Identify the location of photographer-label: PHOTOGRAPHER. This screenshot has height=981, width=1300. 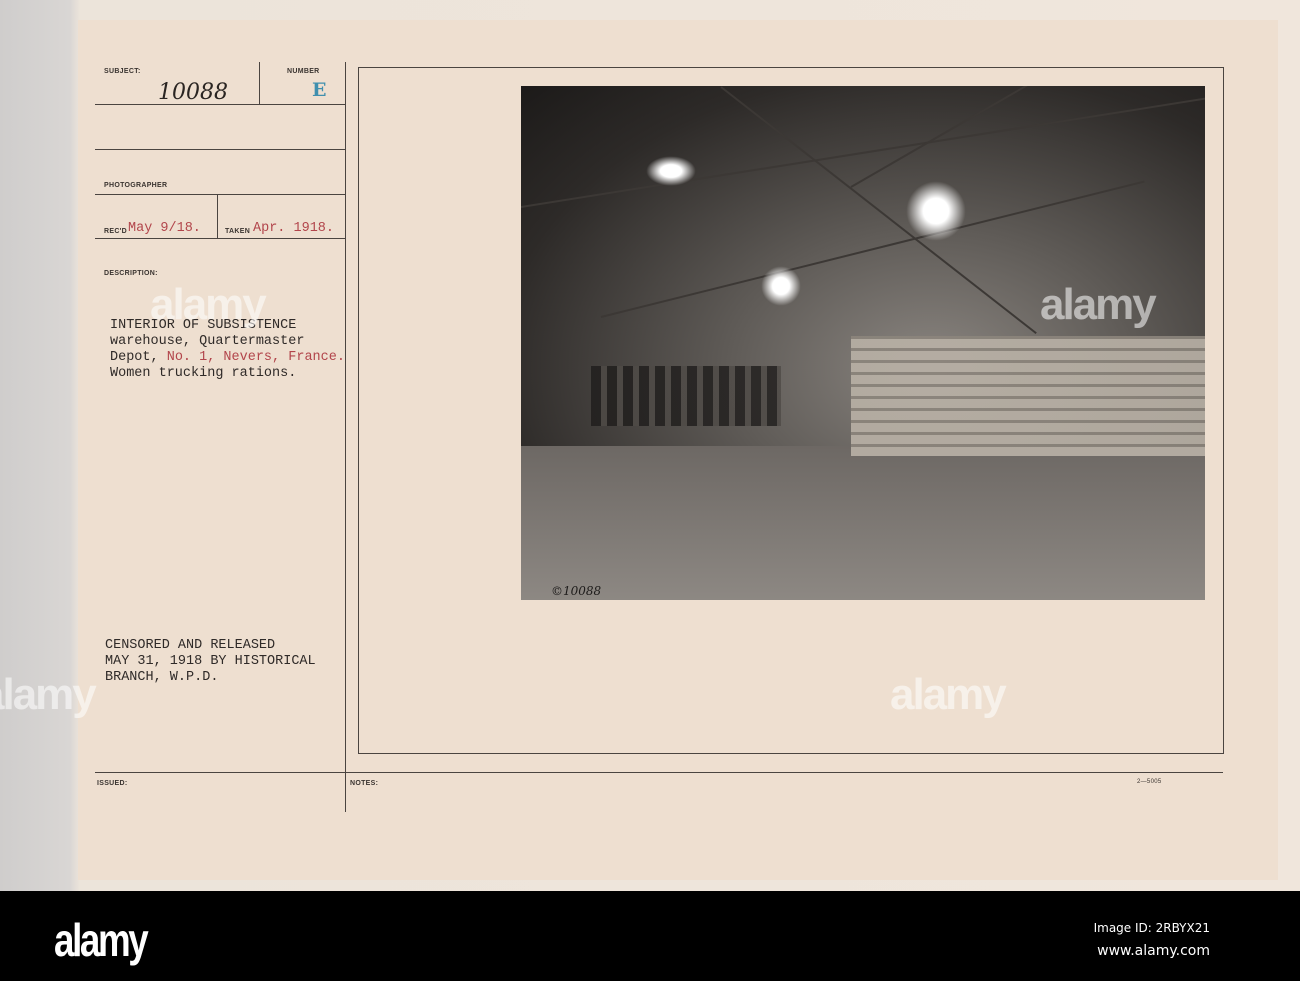
(136, 185).